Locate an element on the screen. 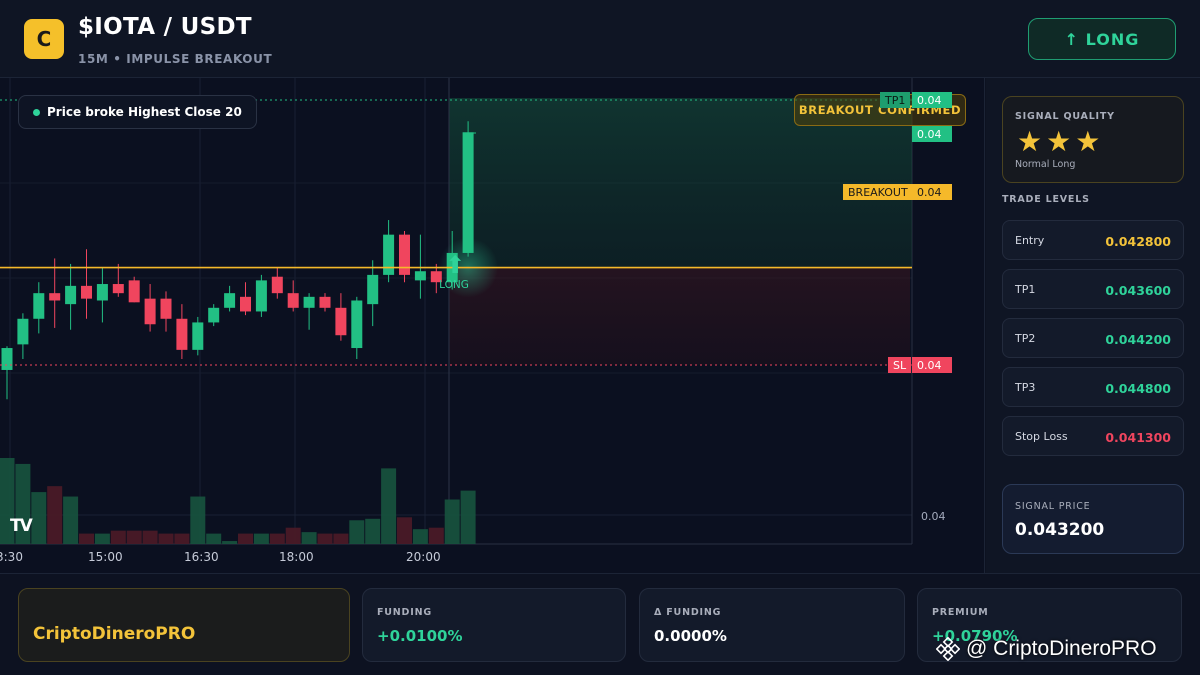  level-value: 0.044200 is located at coordinates (1138, 339).